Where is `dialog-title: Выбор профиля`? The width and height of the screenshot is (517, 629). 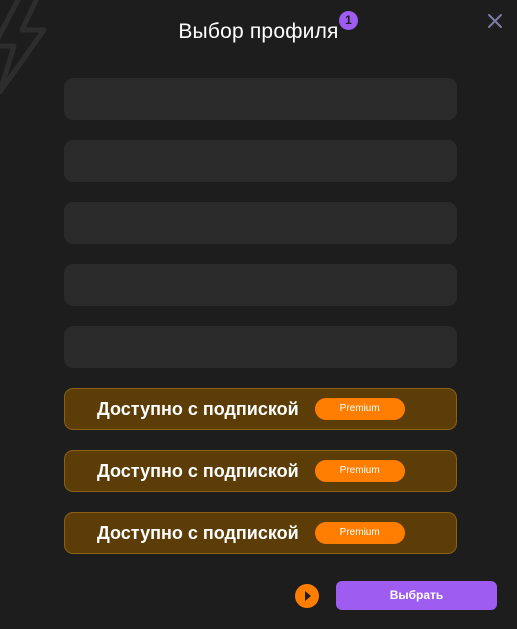 dialog-title: Выбор профиля is located at coordinates (258, 31).